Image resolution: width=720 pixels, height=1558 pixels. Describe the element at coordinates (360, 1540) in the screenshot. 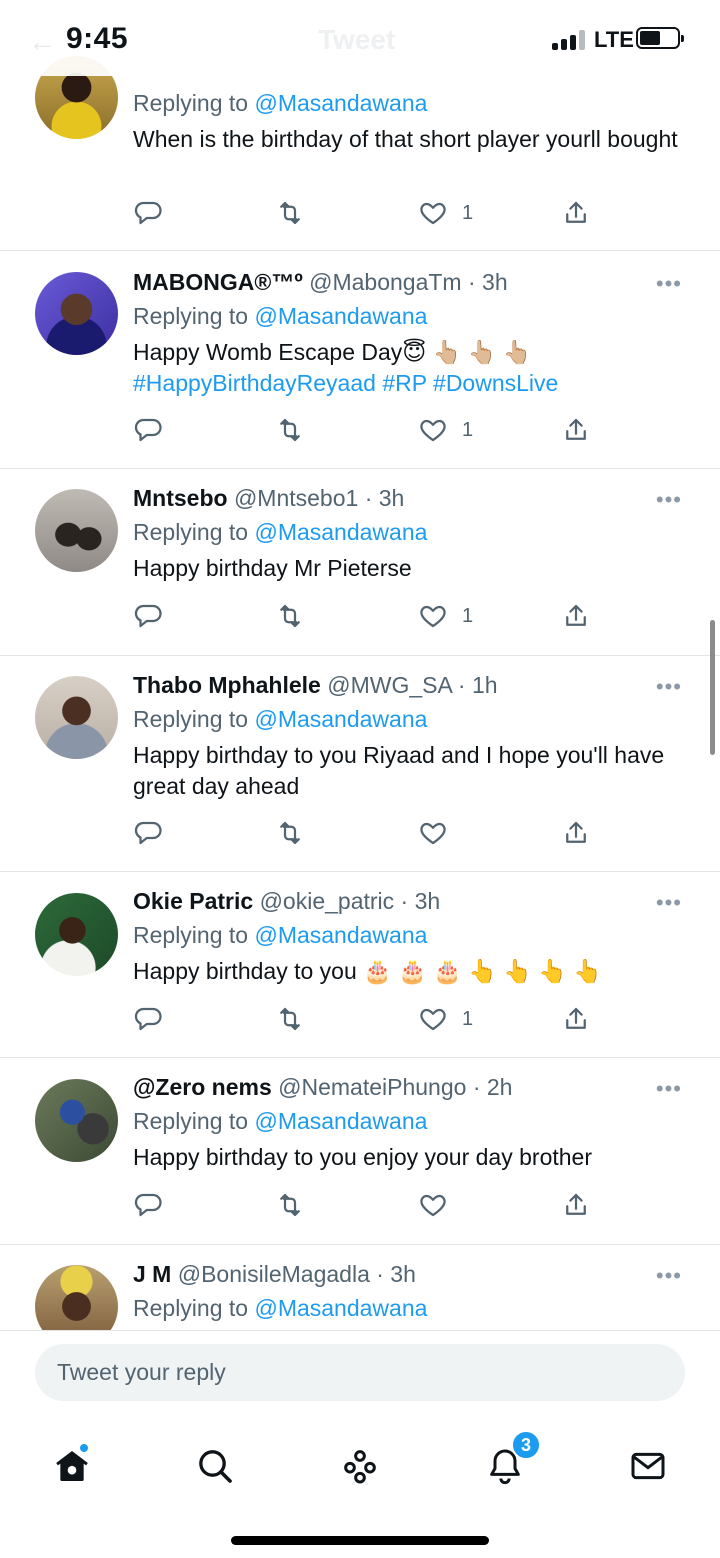

I see `home-indicator` at that location.